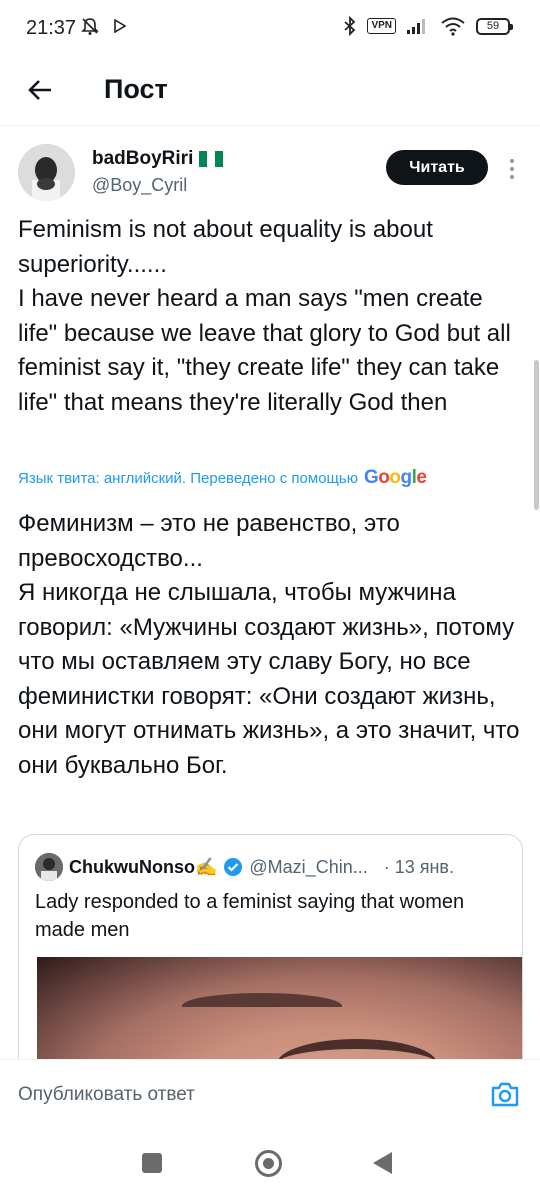 The image size is (540, 1199). I want to click on more-vertical-icon, so click(512, 169).